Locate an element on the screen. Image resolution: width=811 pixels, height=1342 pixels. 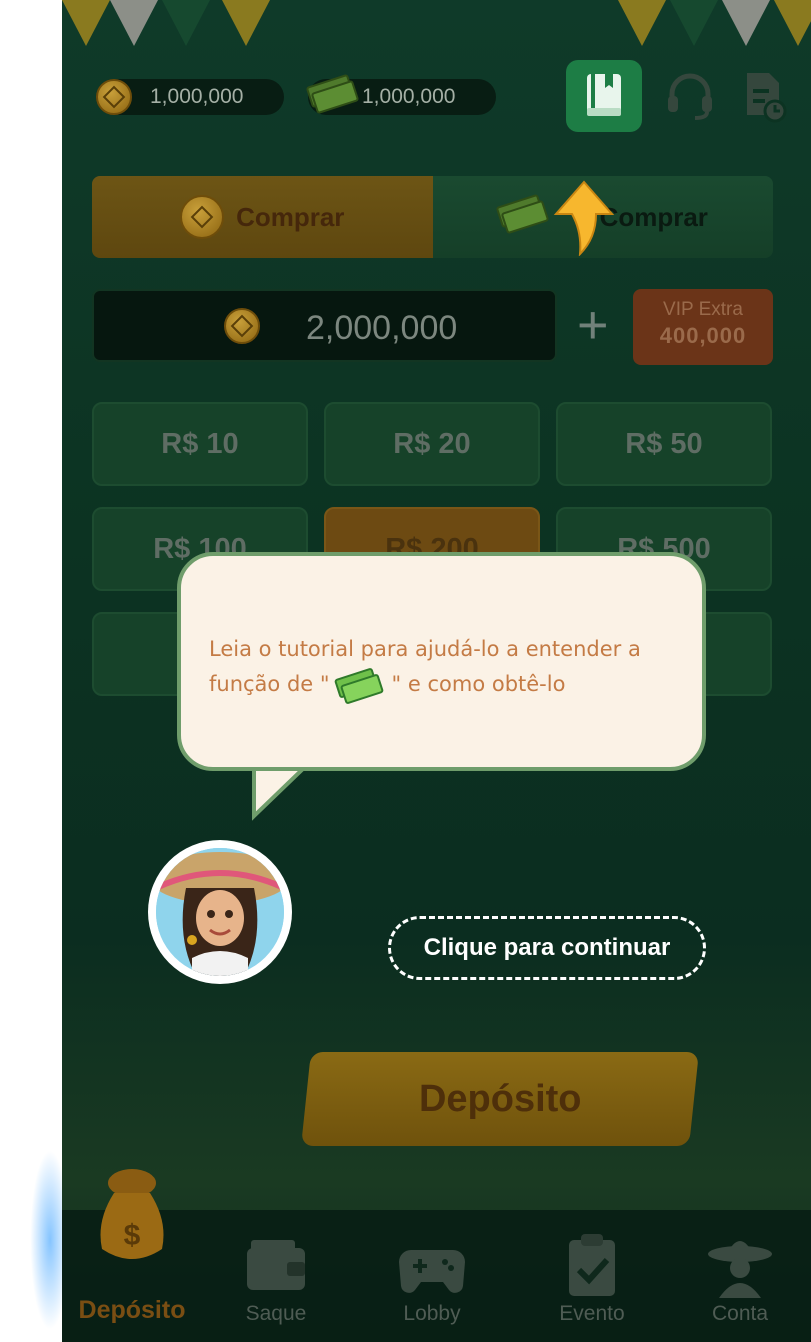
nav-label: Conta is located at coordinates (740, 1313).